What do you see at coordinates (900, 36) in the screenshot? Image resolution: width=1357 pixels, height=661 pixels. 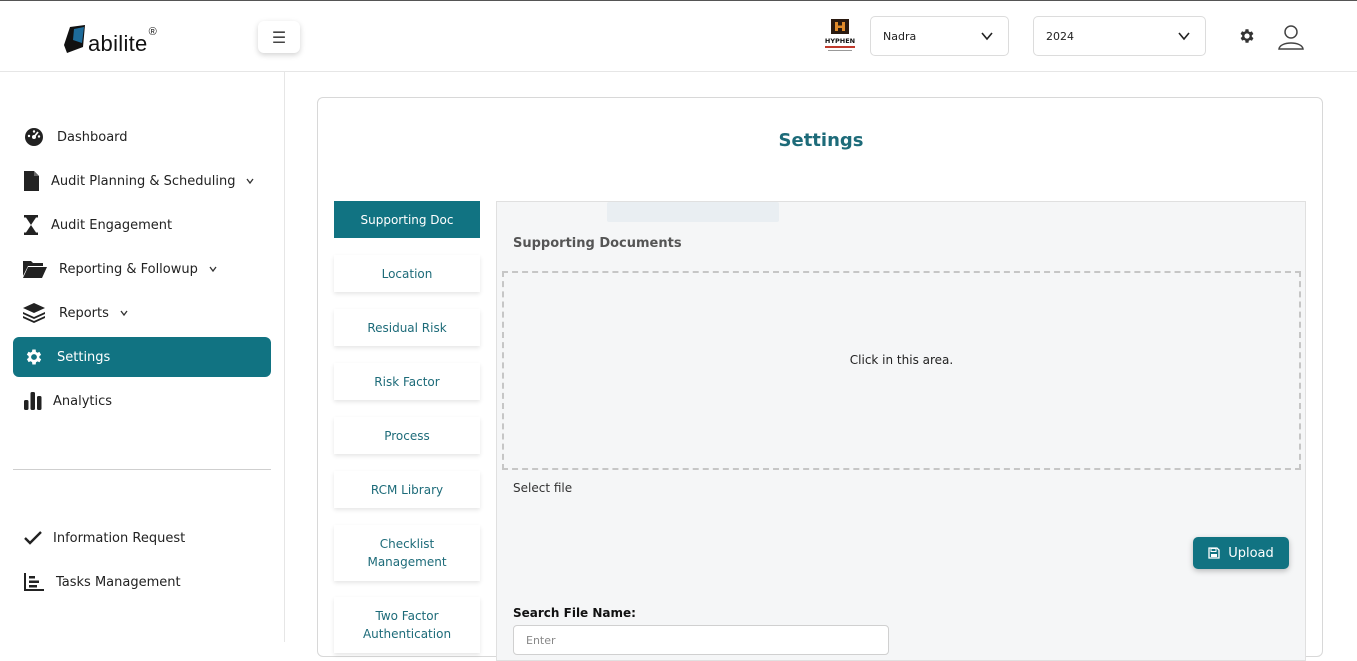 I see `company-select-value: Nadra` at bounding box center [900, 36].